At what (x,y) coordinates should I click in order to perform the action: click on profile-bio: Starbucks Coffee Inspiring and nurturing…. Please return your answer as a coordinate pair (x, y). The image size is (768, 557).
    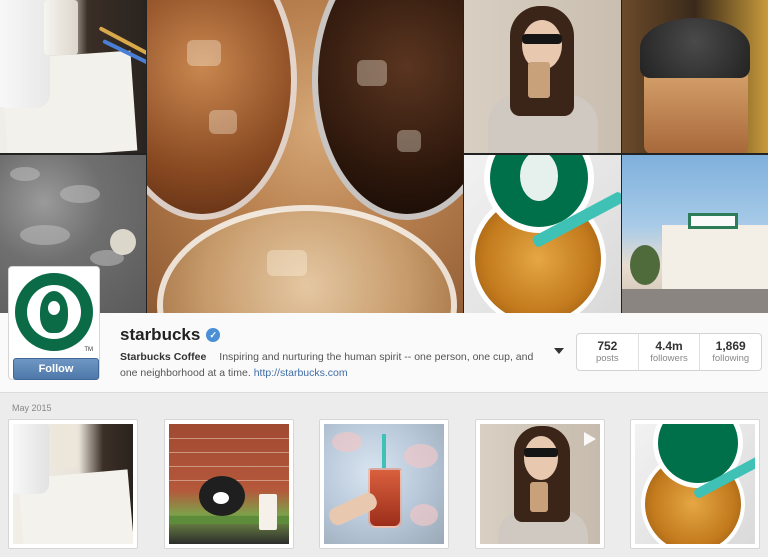
    Looking at the image, I should click on (336, 365).